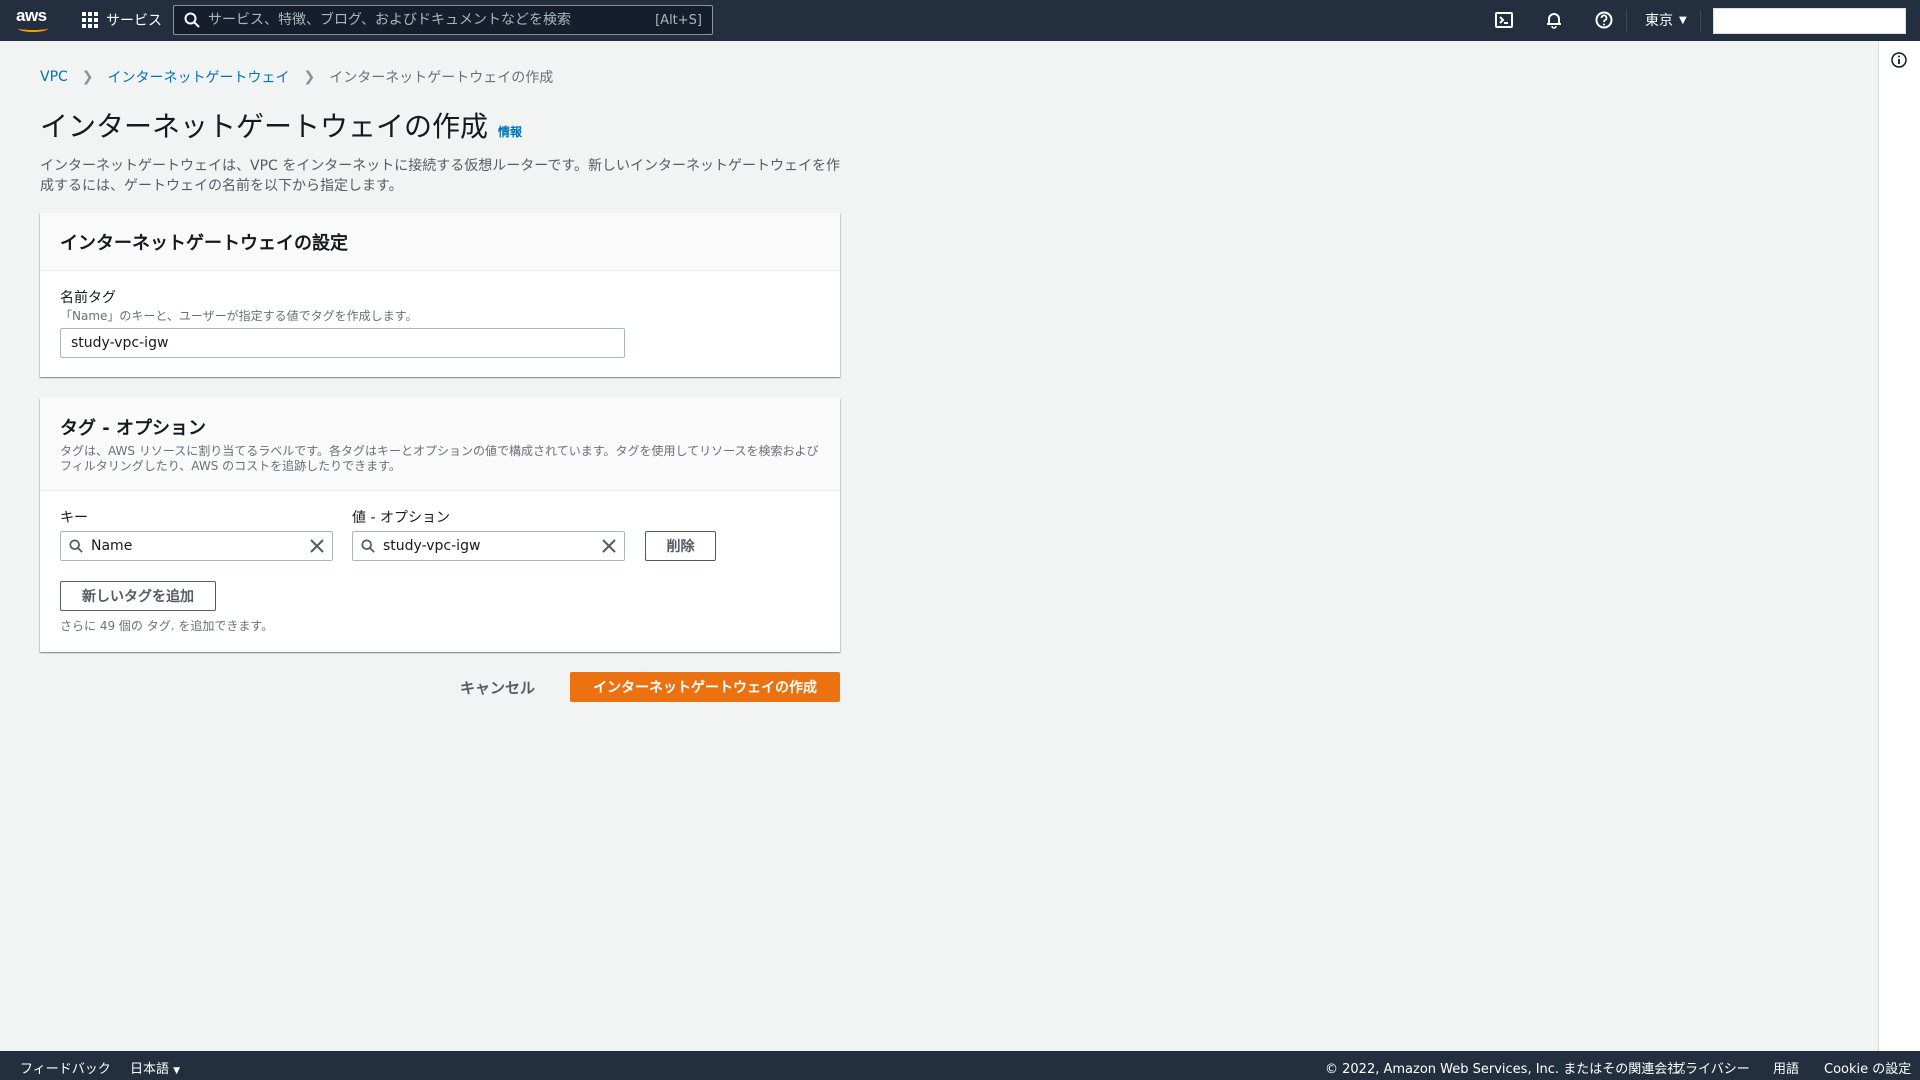 The width and height of the screenshot is (1920, 1080). Describe the element at coordinates (440, 322) in the screenshot. I see `panel-body: 名前タグ 「Name」のキーと、ユーザーが指定する値でタグを作成します。` at that location.